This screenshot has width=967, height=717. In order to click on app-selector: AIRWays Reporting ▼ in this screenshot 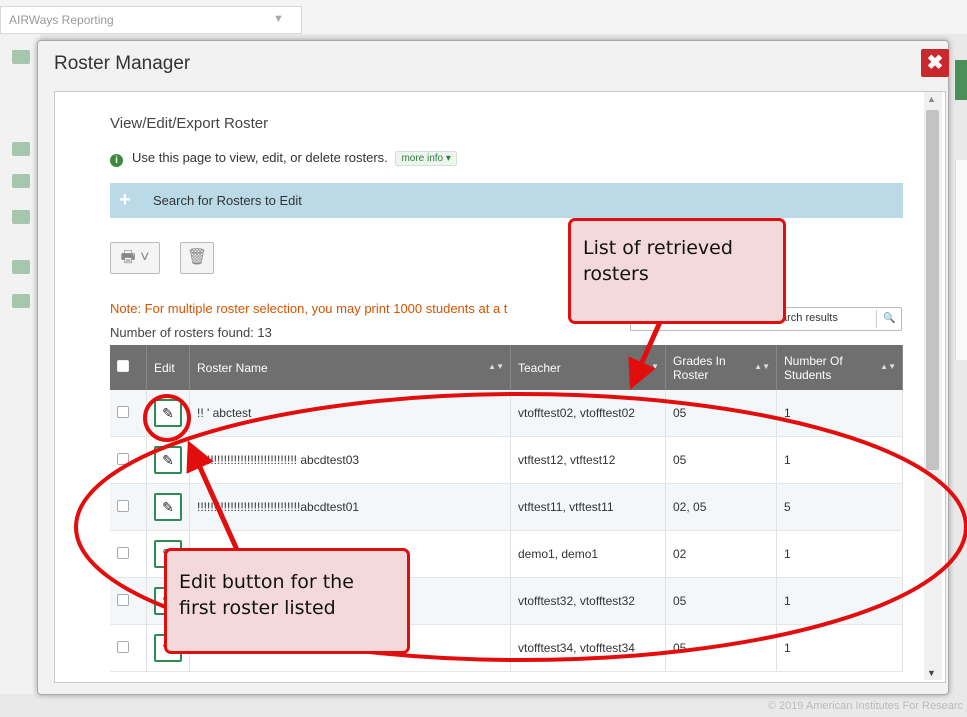, I will do `click(151, 20)`.